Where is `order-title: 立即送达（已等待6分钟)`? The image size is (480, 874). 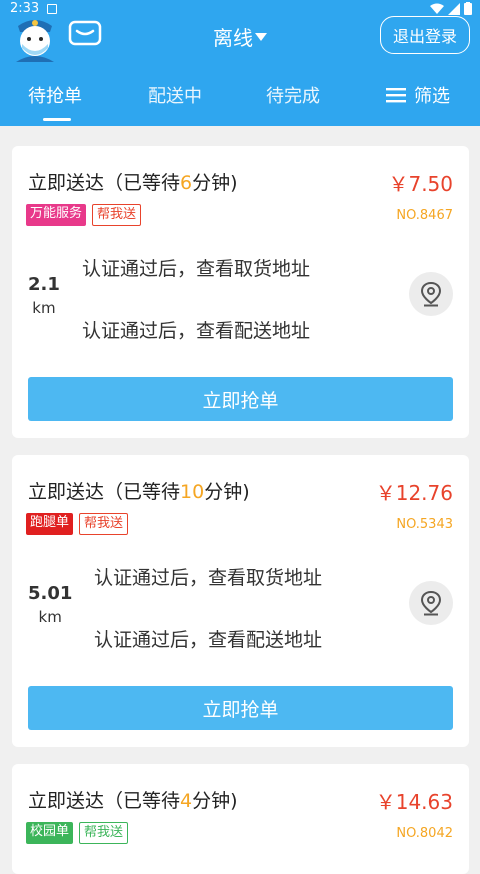
order-title: 立即送达（已等待6分钟) is located at coordinates (133, 181).